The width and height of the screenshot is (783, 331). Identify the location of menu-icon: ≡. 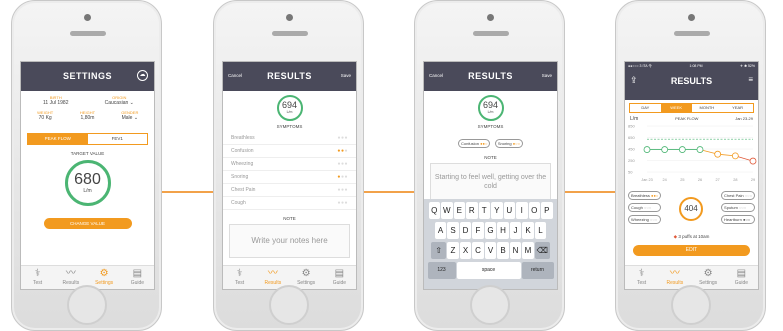
(750, 79).